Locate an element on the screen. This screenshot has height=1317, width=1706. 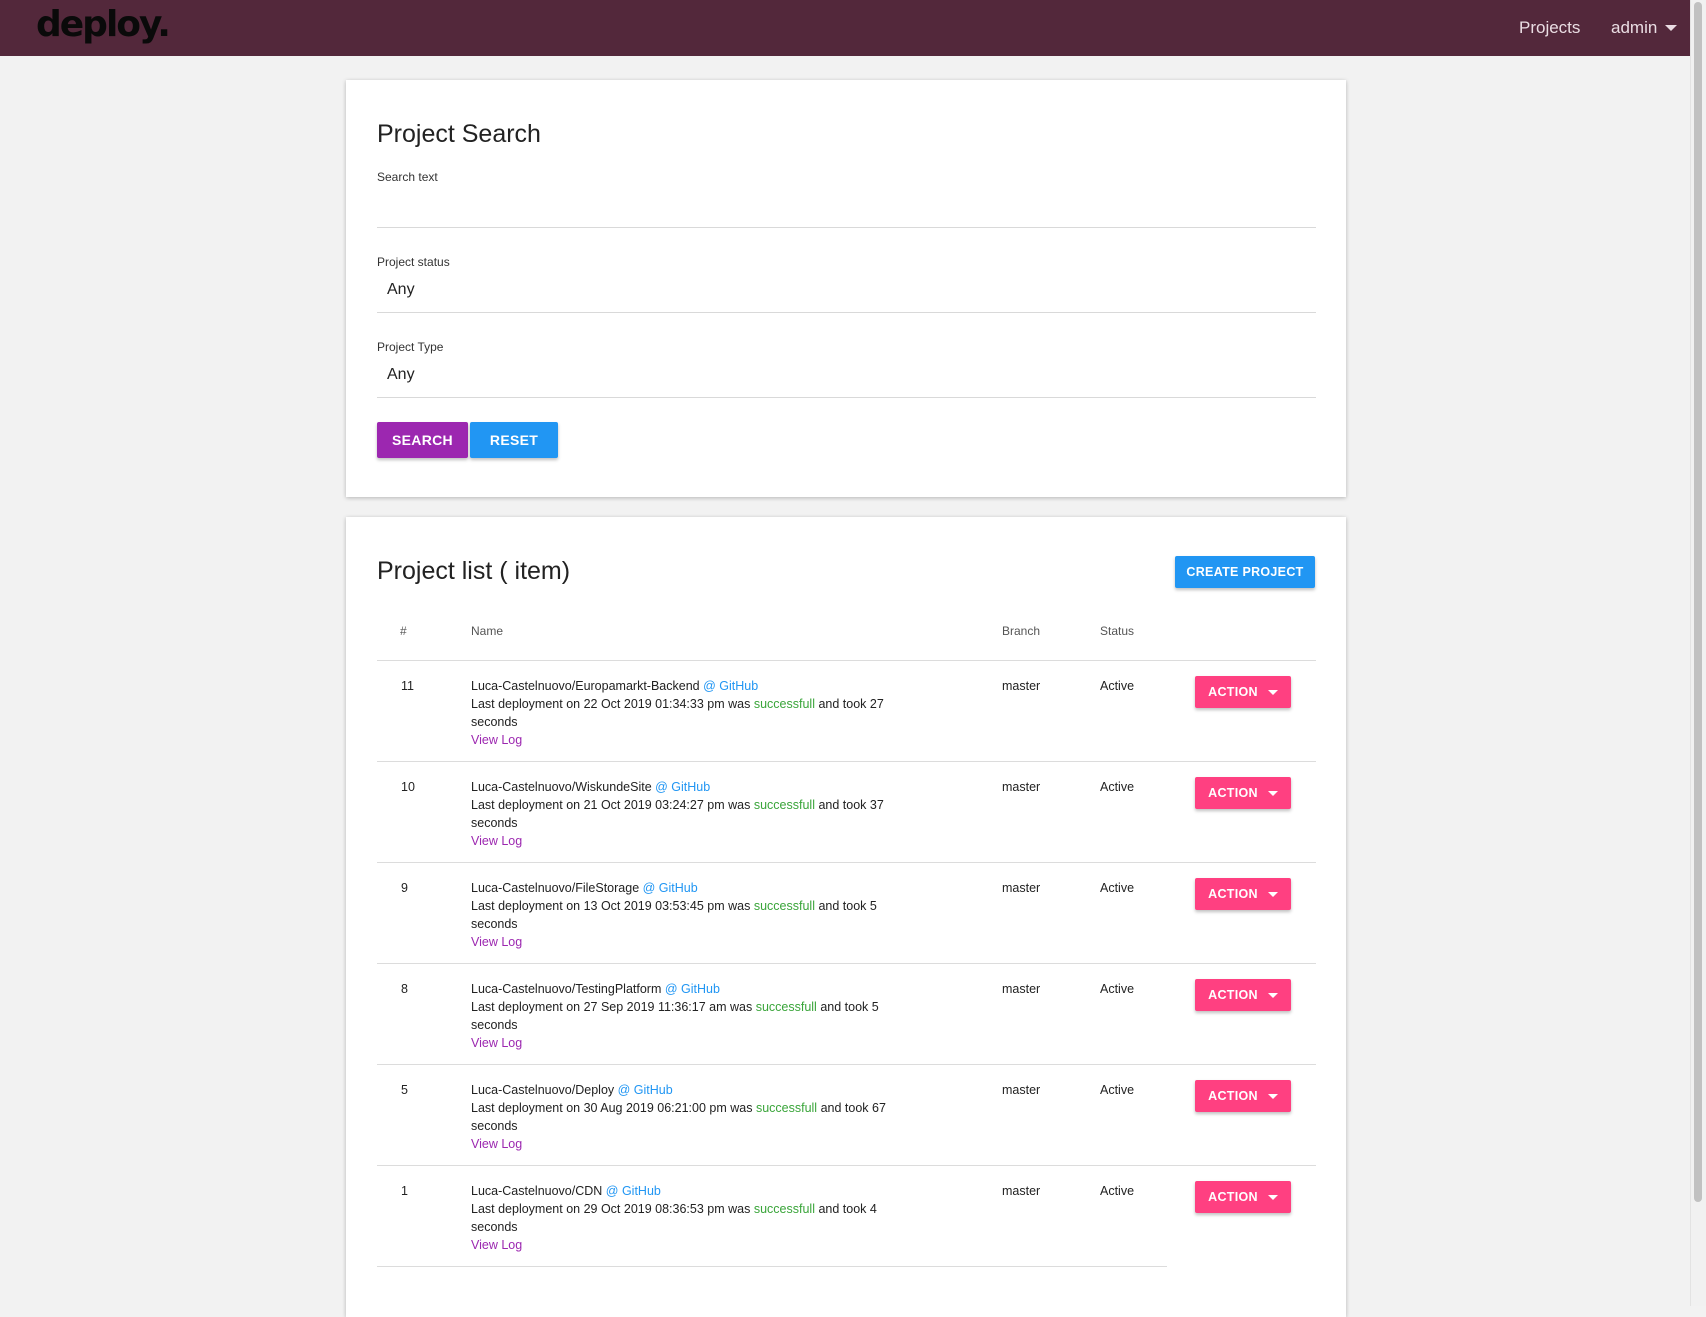
page-scrollbar is located at coordinates (1698, 653).